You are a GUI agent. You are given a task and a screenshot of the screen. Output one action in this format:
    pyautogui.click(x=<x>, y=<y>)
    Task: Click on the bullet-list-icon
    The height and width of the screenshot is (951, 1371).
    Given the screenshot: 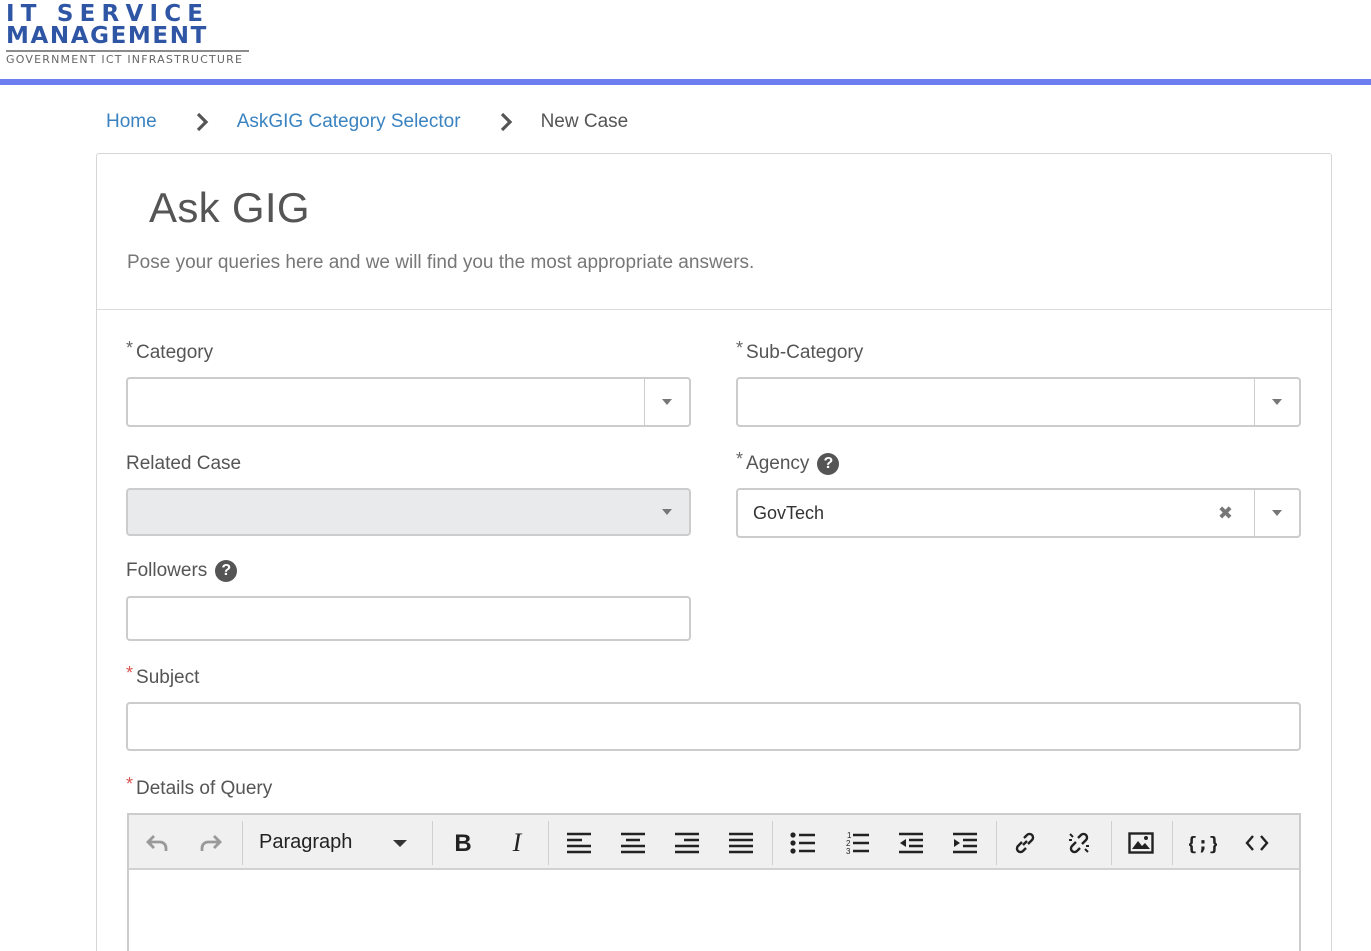 What is the action you would take?
    pyautogui.click(x=803, y=842)
    